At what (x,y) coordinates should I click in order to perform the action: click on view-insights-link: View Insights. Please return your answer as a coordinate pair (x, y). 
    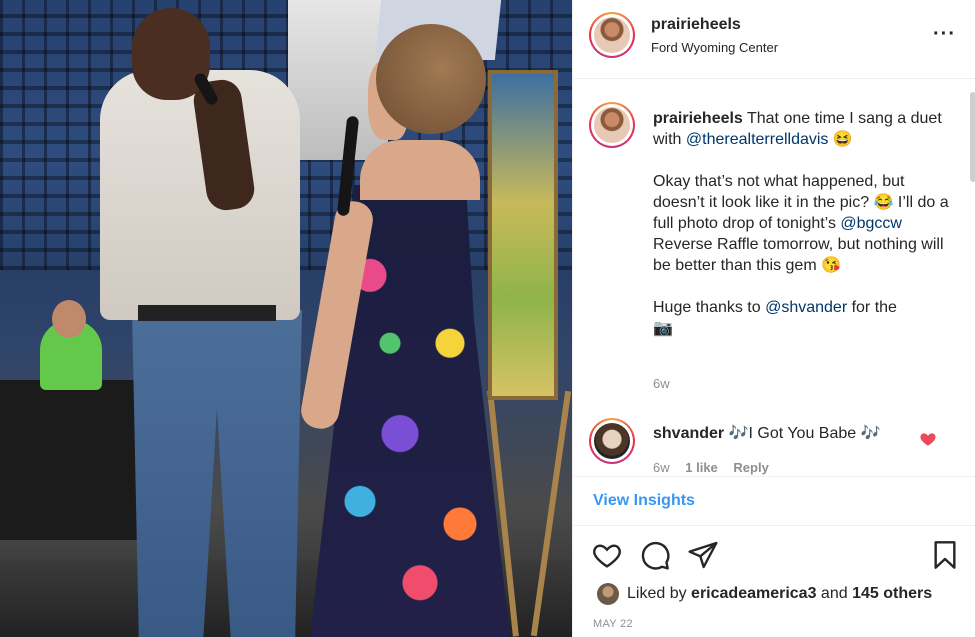
    Looking at the image, I should click on (644, 501).